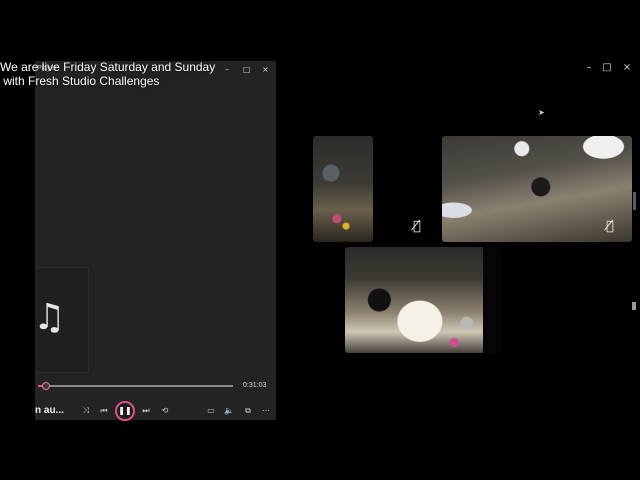  Describe the element at coordinates (265, 70) in the screenshot. I see `player-close-button: ×` at that location.